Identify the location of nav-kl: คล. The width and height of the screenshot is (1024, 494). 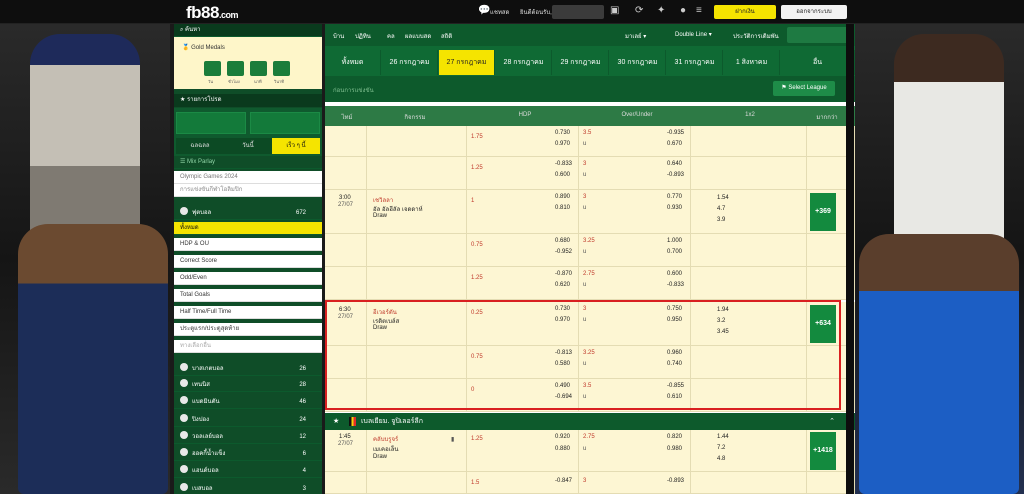
(391, 36).